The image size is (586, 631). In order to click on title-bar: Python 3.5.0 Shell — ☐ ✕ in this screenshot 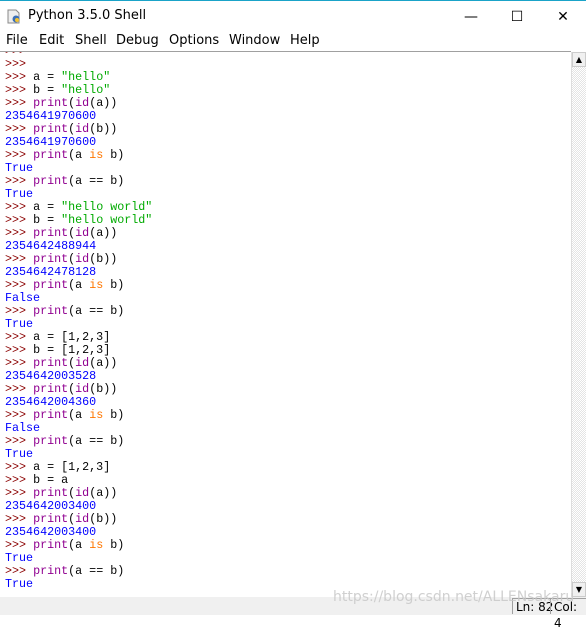, I will do `click(293, 15)`.